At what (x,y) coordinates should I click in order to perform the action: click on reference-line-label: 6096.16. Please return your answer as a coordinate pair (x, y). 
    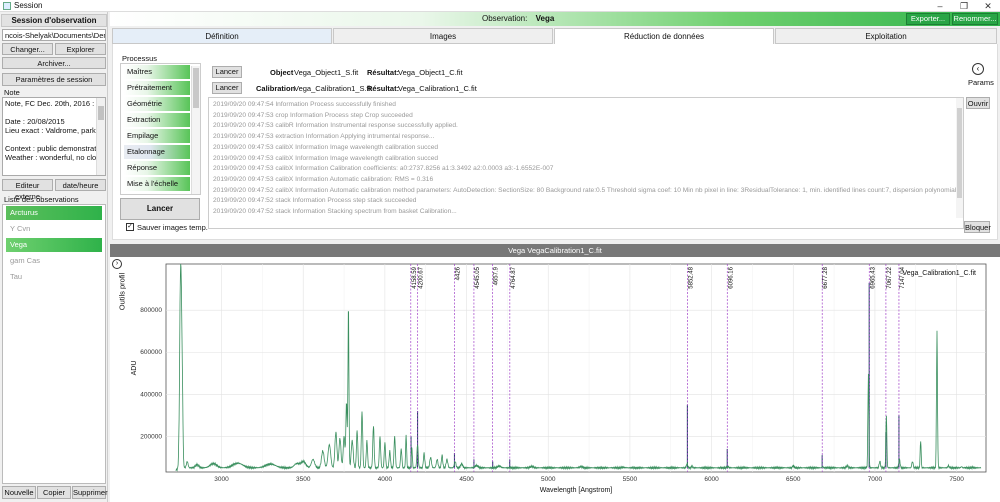
    Looking at the image, I should click on (731, 277).